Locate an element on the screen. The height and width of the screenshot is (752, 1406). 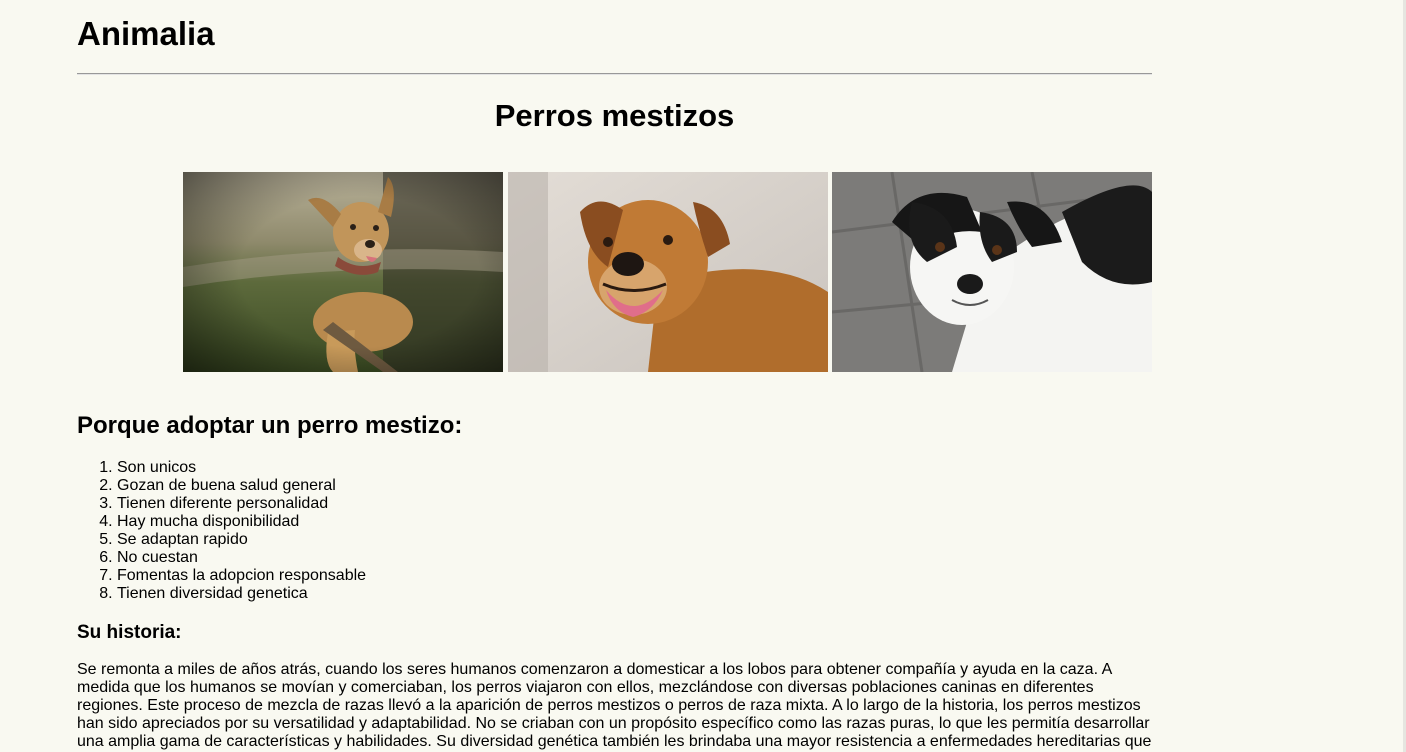
page-title: Perros mestizos is located at coordinates (614, 115).